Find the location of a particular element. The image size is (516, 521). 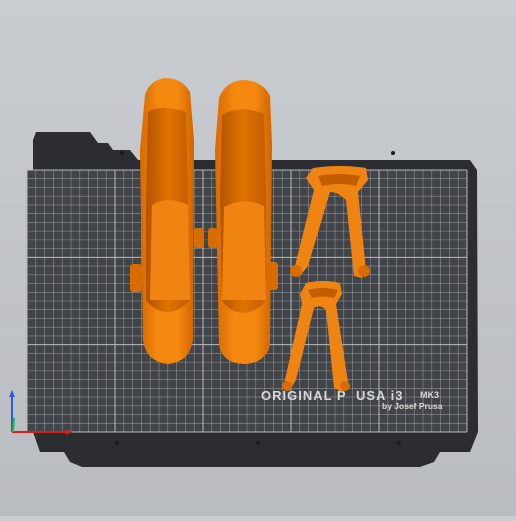

z-axis-arrow is located at coordinates (12, 393).